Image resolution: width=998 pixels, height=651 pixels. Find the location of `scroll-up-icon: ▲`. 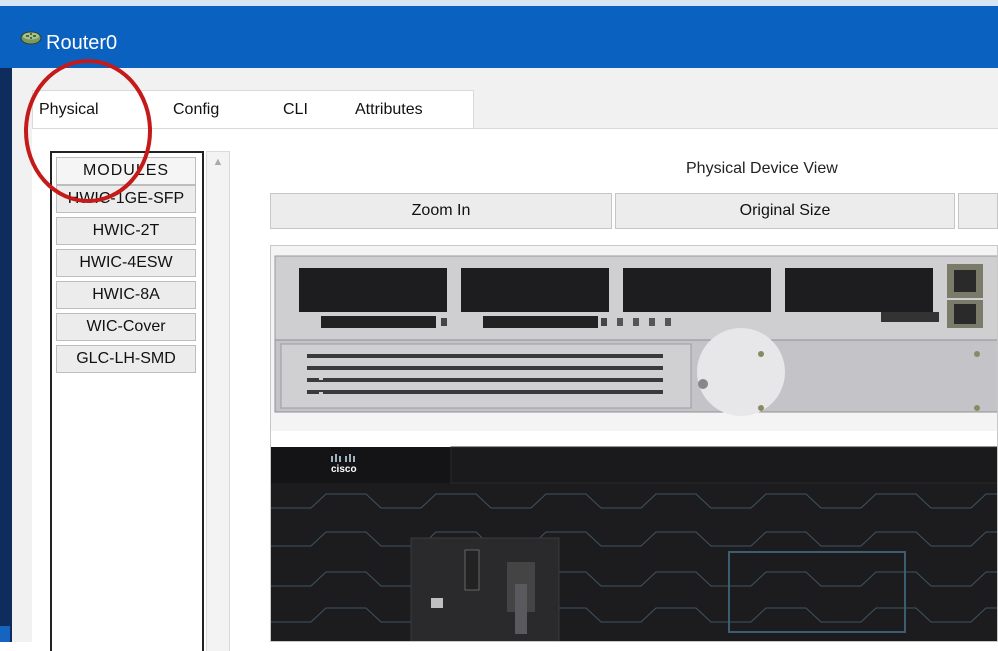

scroll-up-icon: ▲ is located at coordinates (218, 164).